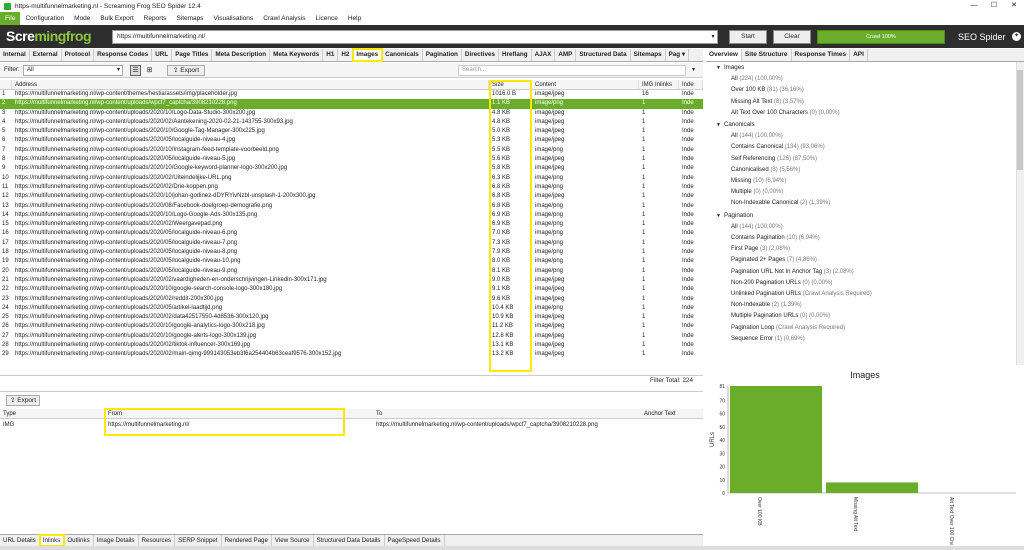 This screenshot has height=550, width=1024. Describe the element at coordinates (861, 181) in the screenshot. I see `overview-item: Missing (10) (6,94%)` at that location.